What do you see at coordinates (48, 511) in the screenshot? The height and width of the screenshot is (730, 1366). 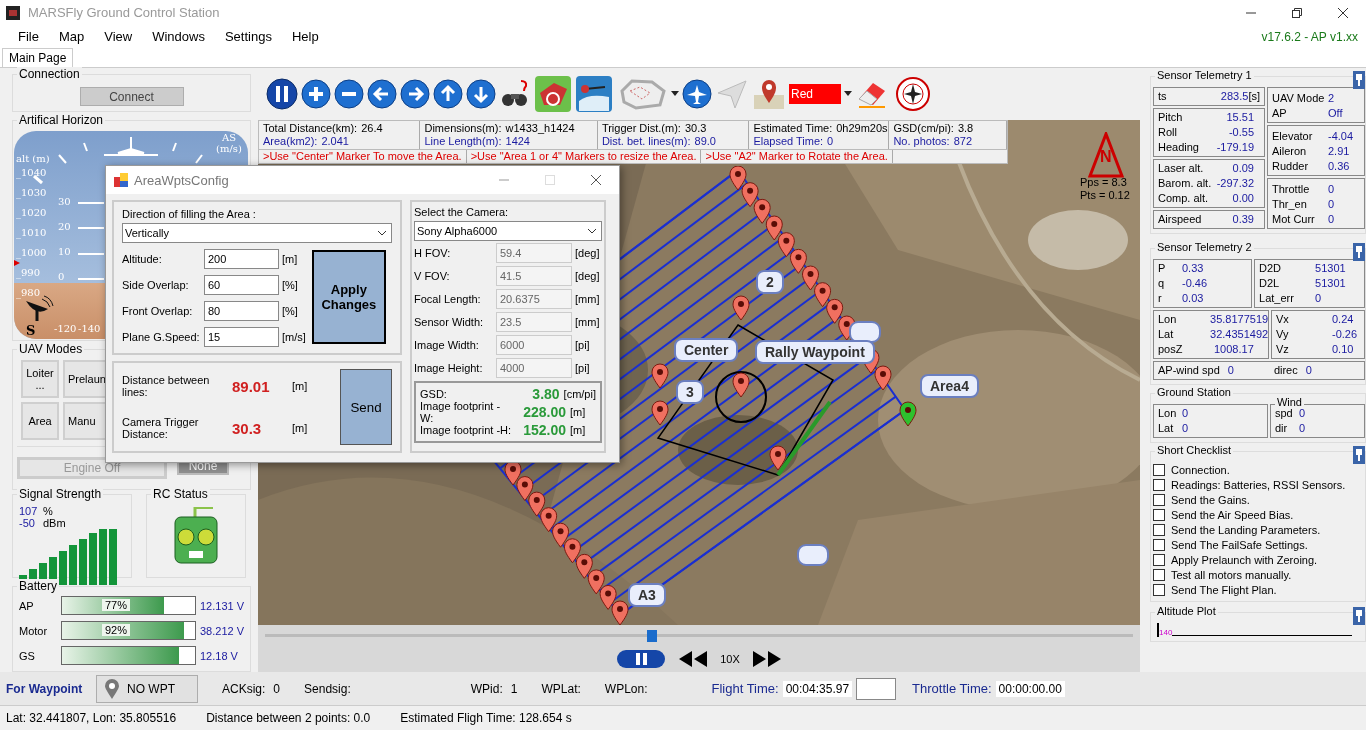 I see `unit-label: %` at bounding box center [48, 511].